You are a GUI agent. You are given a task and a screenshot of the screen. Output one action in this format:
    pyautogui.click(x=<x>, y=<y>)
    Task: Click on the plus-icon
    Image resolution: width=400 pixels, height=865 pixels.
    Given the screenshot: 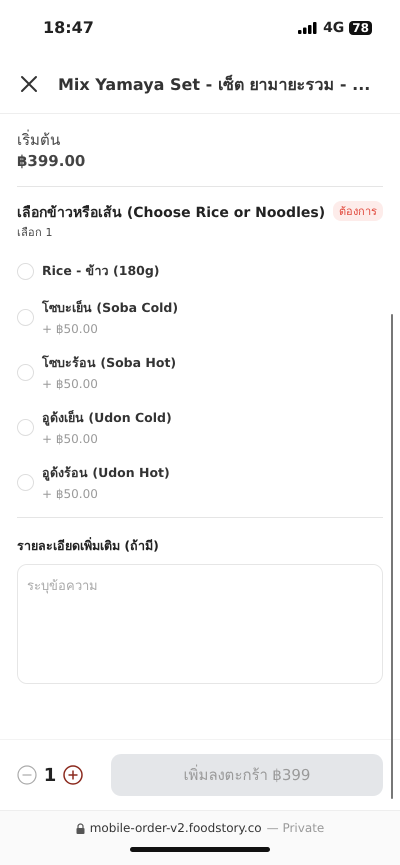 What is the action you would take?
    pyautogui.click(x=73, y=775)
    